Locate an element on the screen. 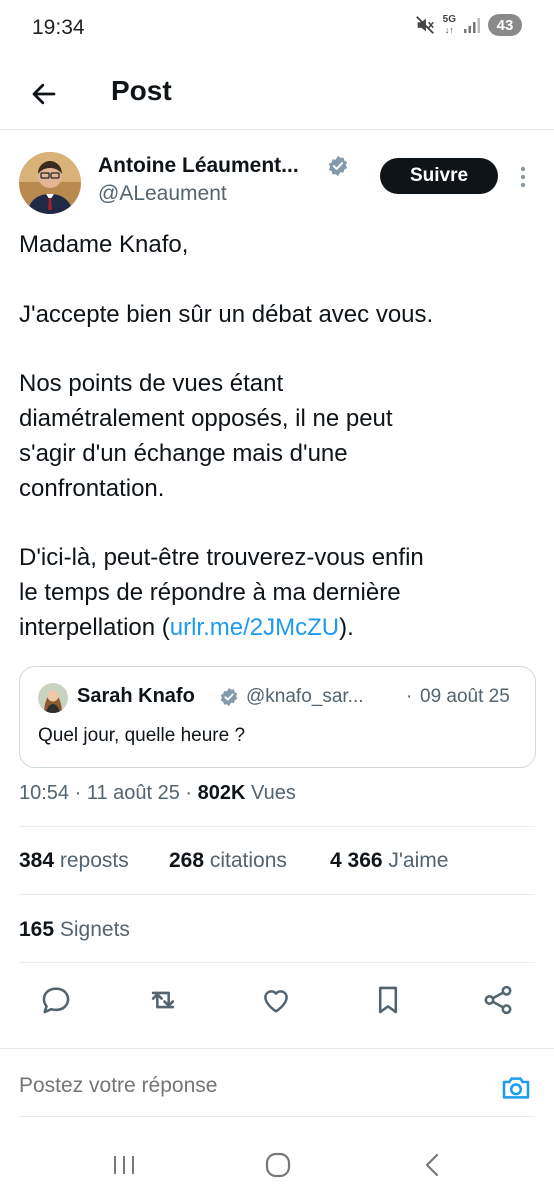  reply-icon is located at coordinates (56, 1000).